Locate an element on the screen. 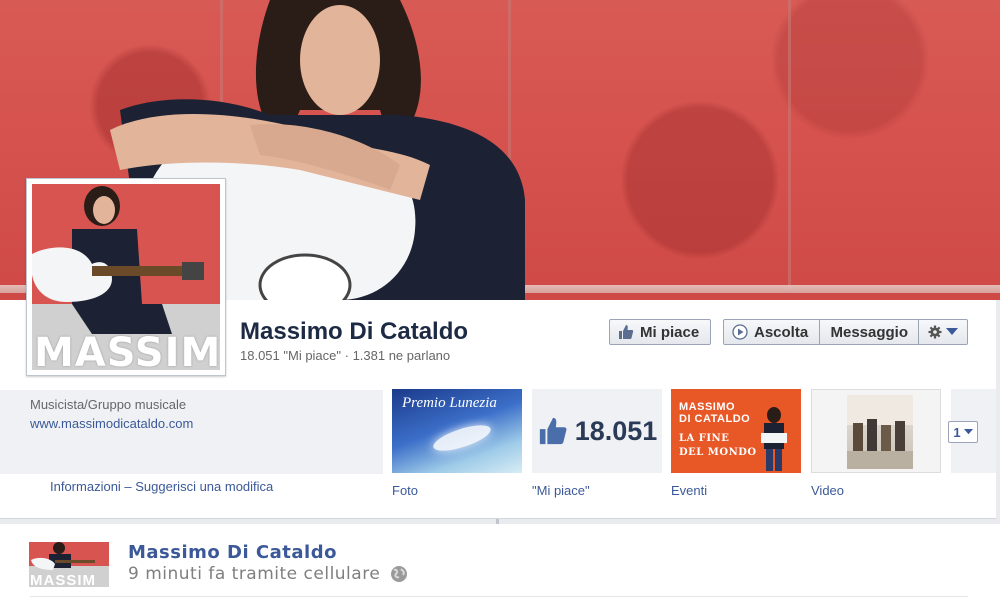  profile-picture: MASSIMO is located at coordinates (126, 277).